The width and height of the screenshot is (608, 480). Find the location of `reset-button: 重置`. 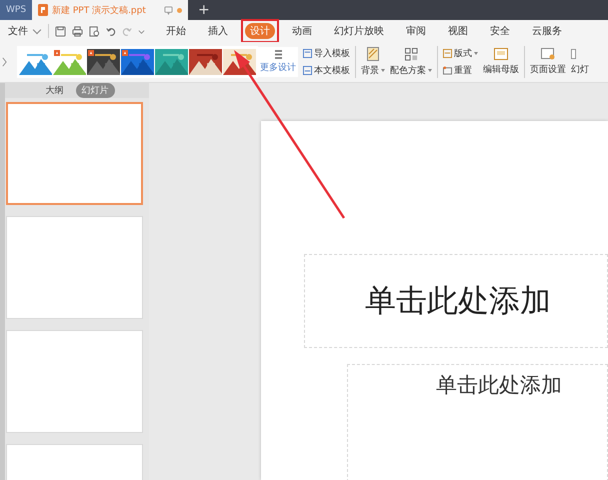

reset-button: 重置 is located at coordinates (460, 70).